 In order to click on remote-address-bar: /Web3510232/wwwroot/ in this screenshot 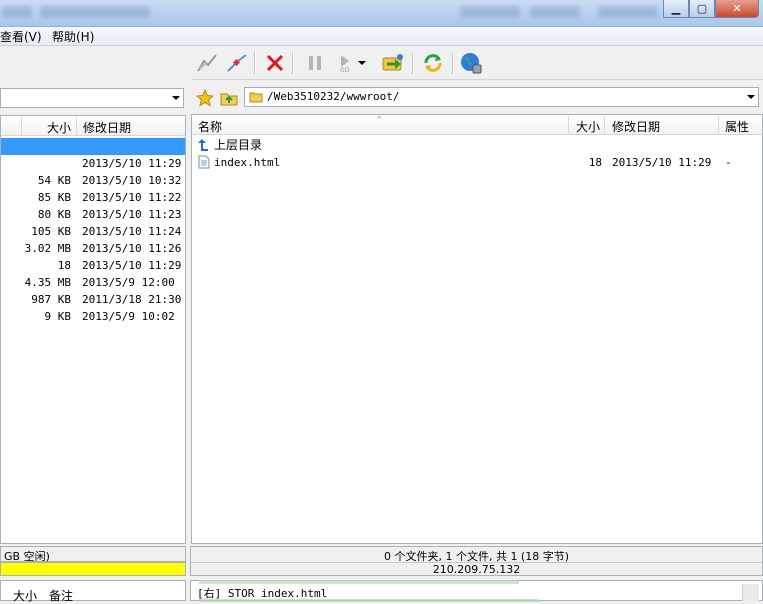, I will do `click(477, 98)`.